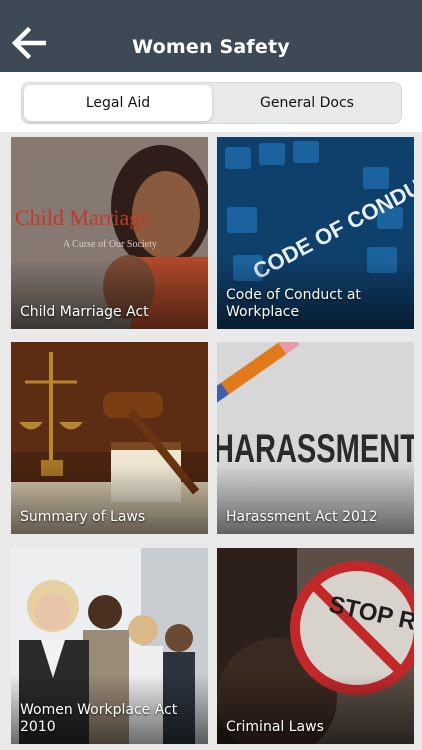 Image resolution: width=422 pixels, height=750 pixels. Describe the element at coordinates (307, 103) in the screenshot. I see `tab-general-docs: General Docs` at that location.